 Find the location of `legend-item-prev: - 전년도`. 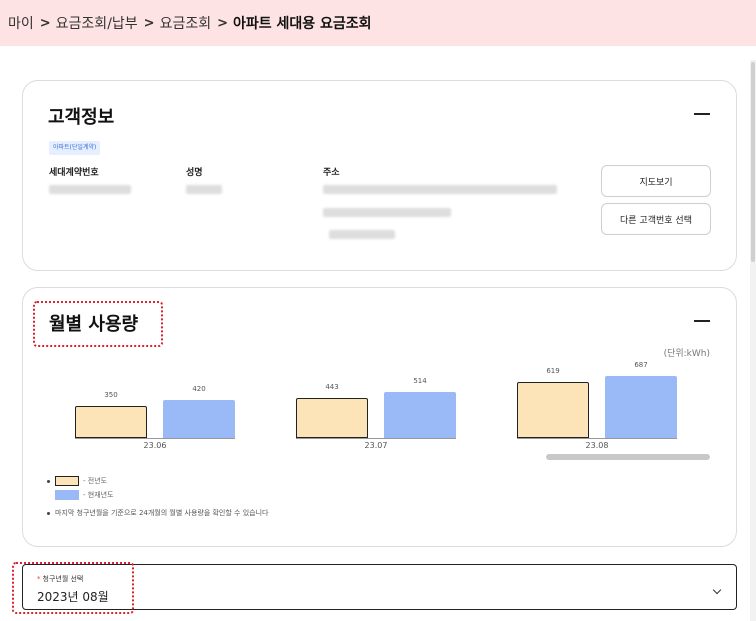

legend-item-prev: - 전년도 is located at coordinates (77, 481).